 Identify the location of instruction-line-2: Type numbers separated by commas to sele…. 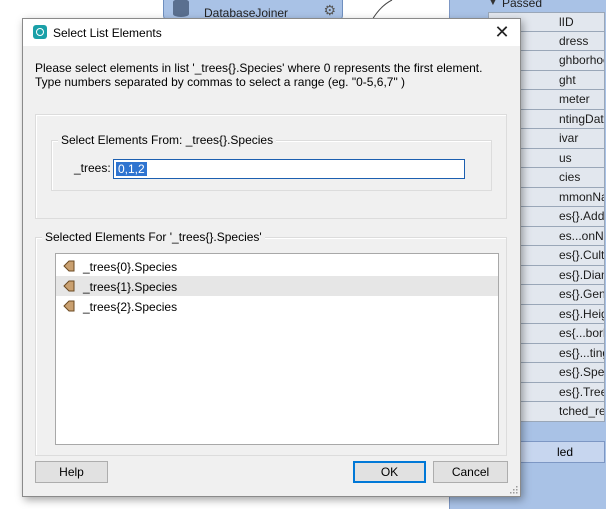
(220, 82).